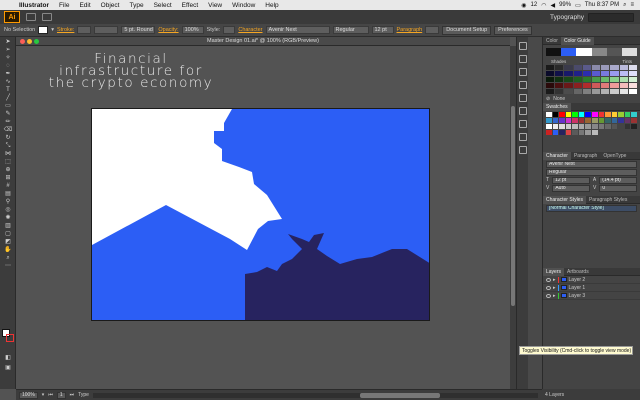  Describe the element at coordinates (84, 30) in the screenshot. I see `stroke-weight-field` at that location.